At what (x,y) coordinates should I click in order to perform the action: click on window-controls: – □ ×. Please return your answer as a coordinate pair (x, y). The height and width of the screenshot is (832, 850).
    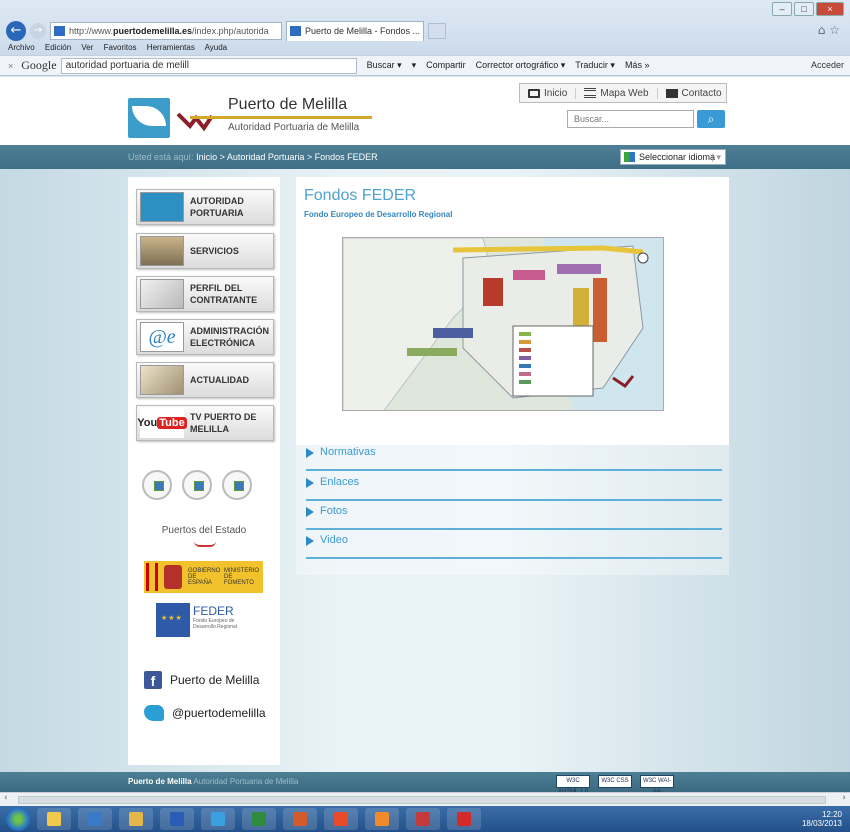
    Looking at the image, I should click on (808, 9).